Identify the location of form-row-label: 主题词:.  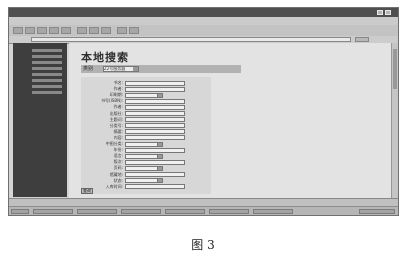
(116, 119).